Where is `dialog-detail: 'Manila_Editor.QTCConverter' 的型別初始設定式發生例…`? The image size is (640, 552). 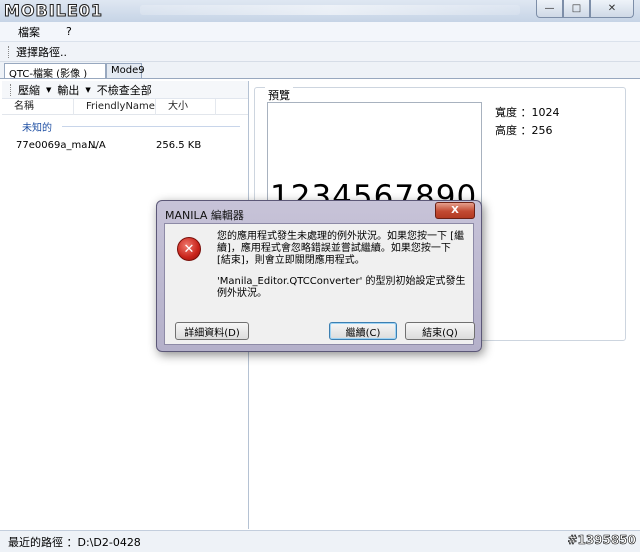 dialog-detail: 'Manila_Editor.QTCConverter' 的型別初始設定式發生例… is located at coordinates (341, 287).